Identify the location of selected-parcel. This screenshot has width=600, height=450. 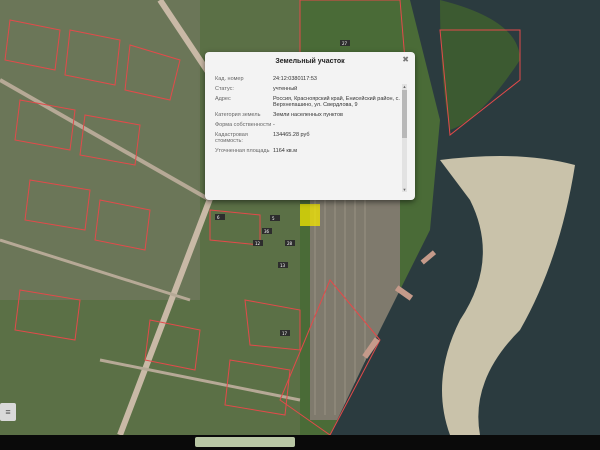
(310, 215).